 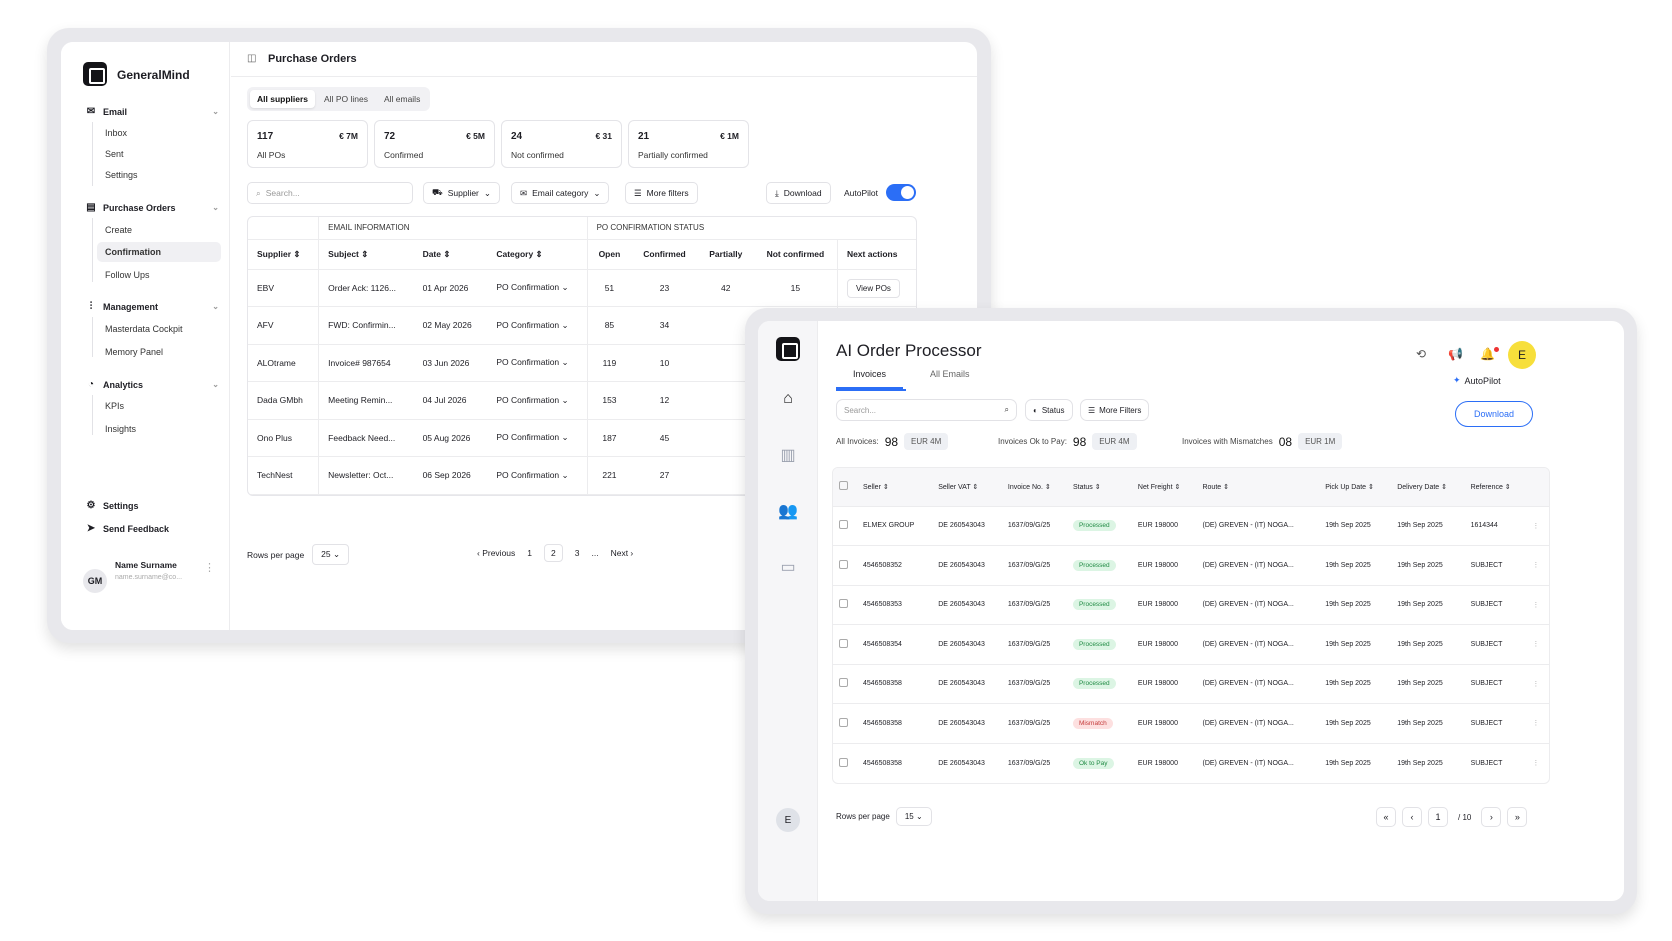 I want to click on nav-item-inbox: Inbox, so click(x=116, y=133).